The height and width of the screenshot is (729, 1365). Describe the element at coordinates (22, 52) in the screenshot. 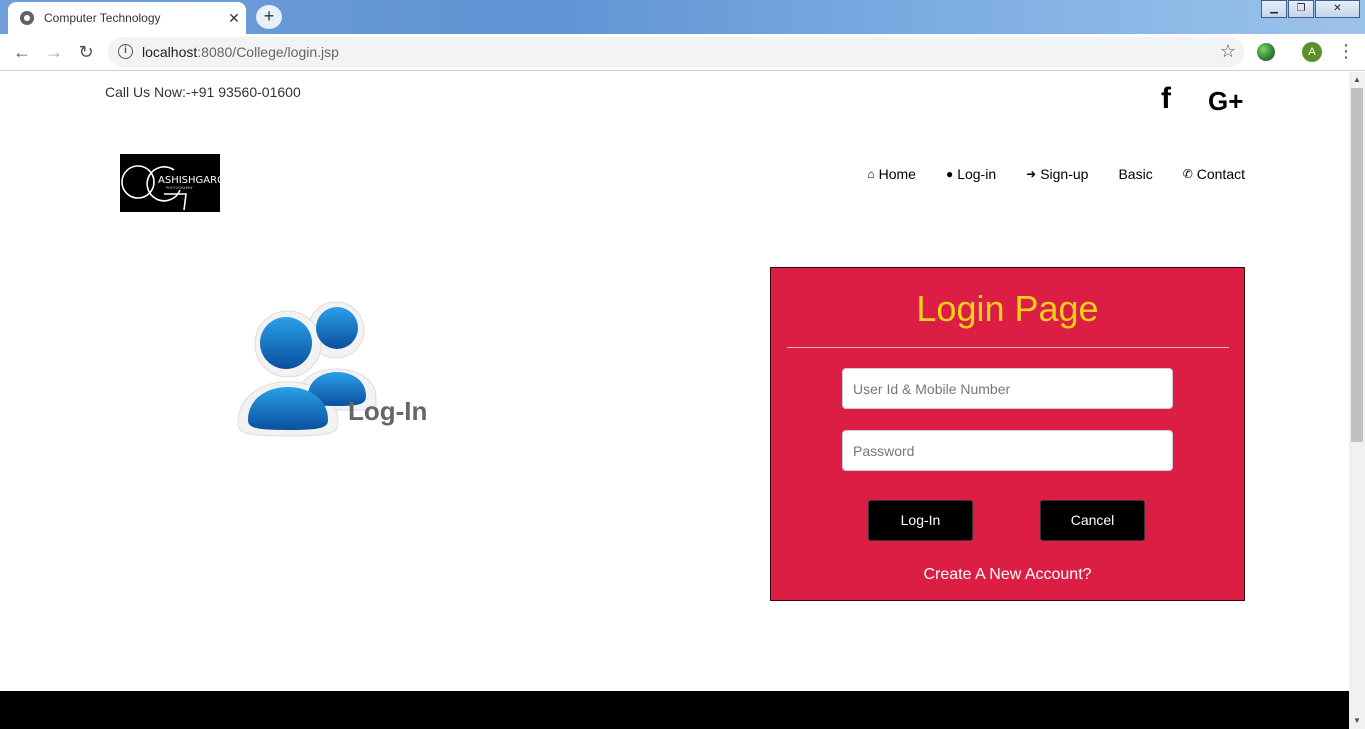

I see `back-arrow-icon: ←` at that location.